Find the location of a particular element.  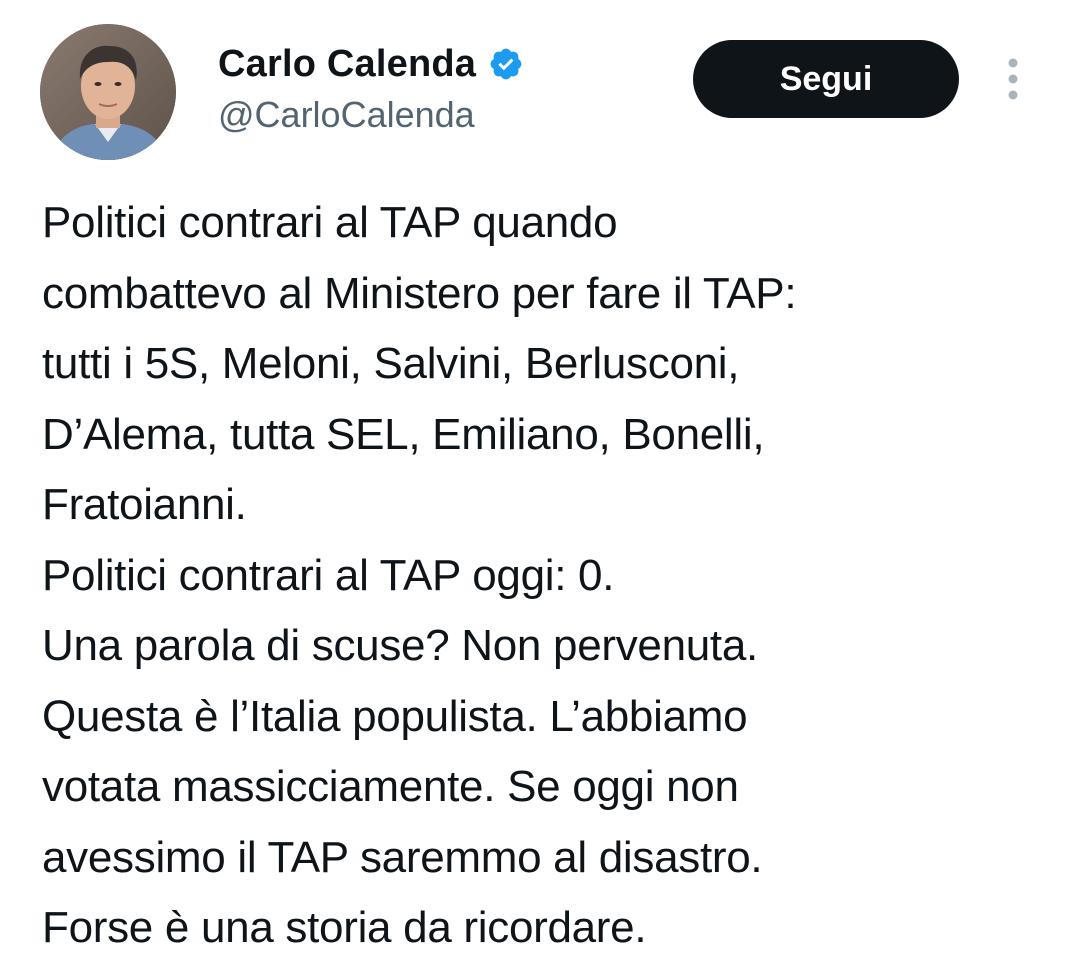

tweet-line: tutti i 5S, Meloni, Salvini, Berlusconi, is located at coordinates (391, 363).